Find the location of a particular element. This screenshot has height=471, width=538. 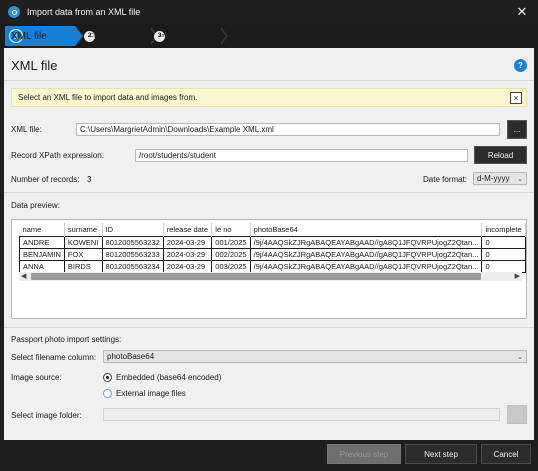

table-cell: ANDRE is located at coordinates (42, 242).